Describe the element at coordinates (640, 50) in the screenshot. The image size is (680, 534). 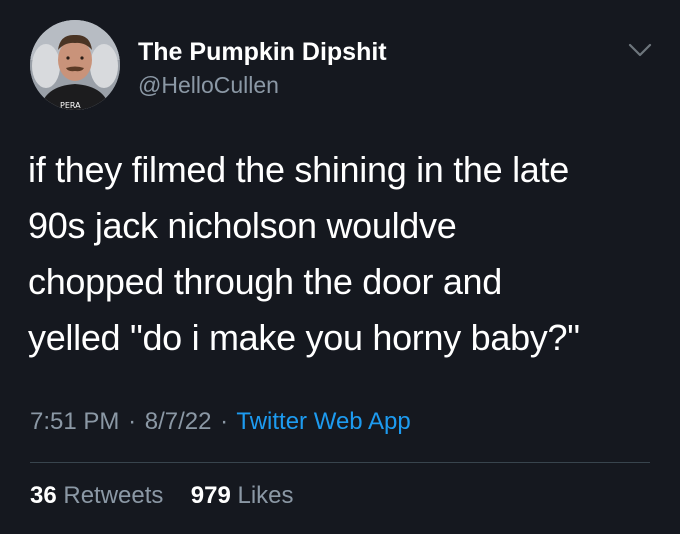
I see `chevron-down-icon` at that location.